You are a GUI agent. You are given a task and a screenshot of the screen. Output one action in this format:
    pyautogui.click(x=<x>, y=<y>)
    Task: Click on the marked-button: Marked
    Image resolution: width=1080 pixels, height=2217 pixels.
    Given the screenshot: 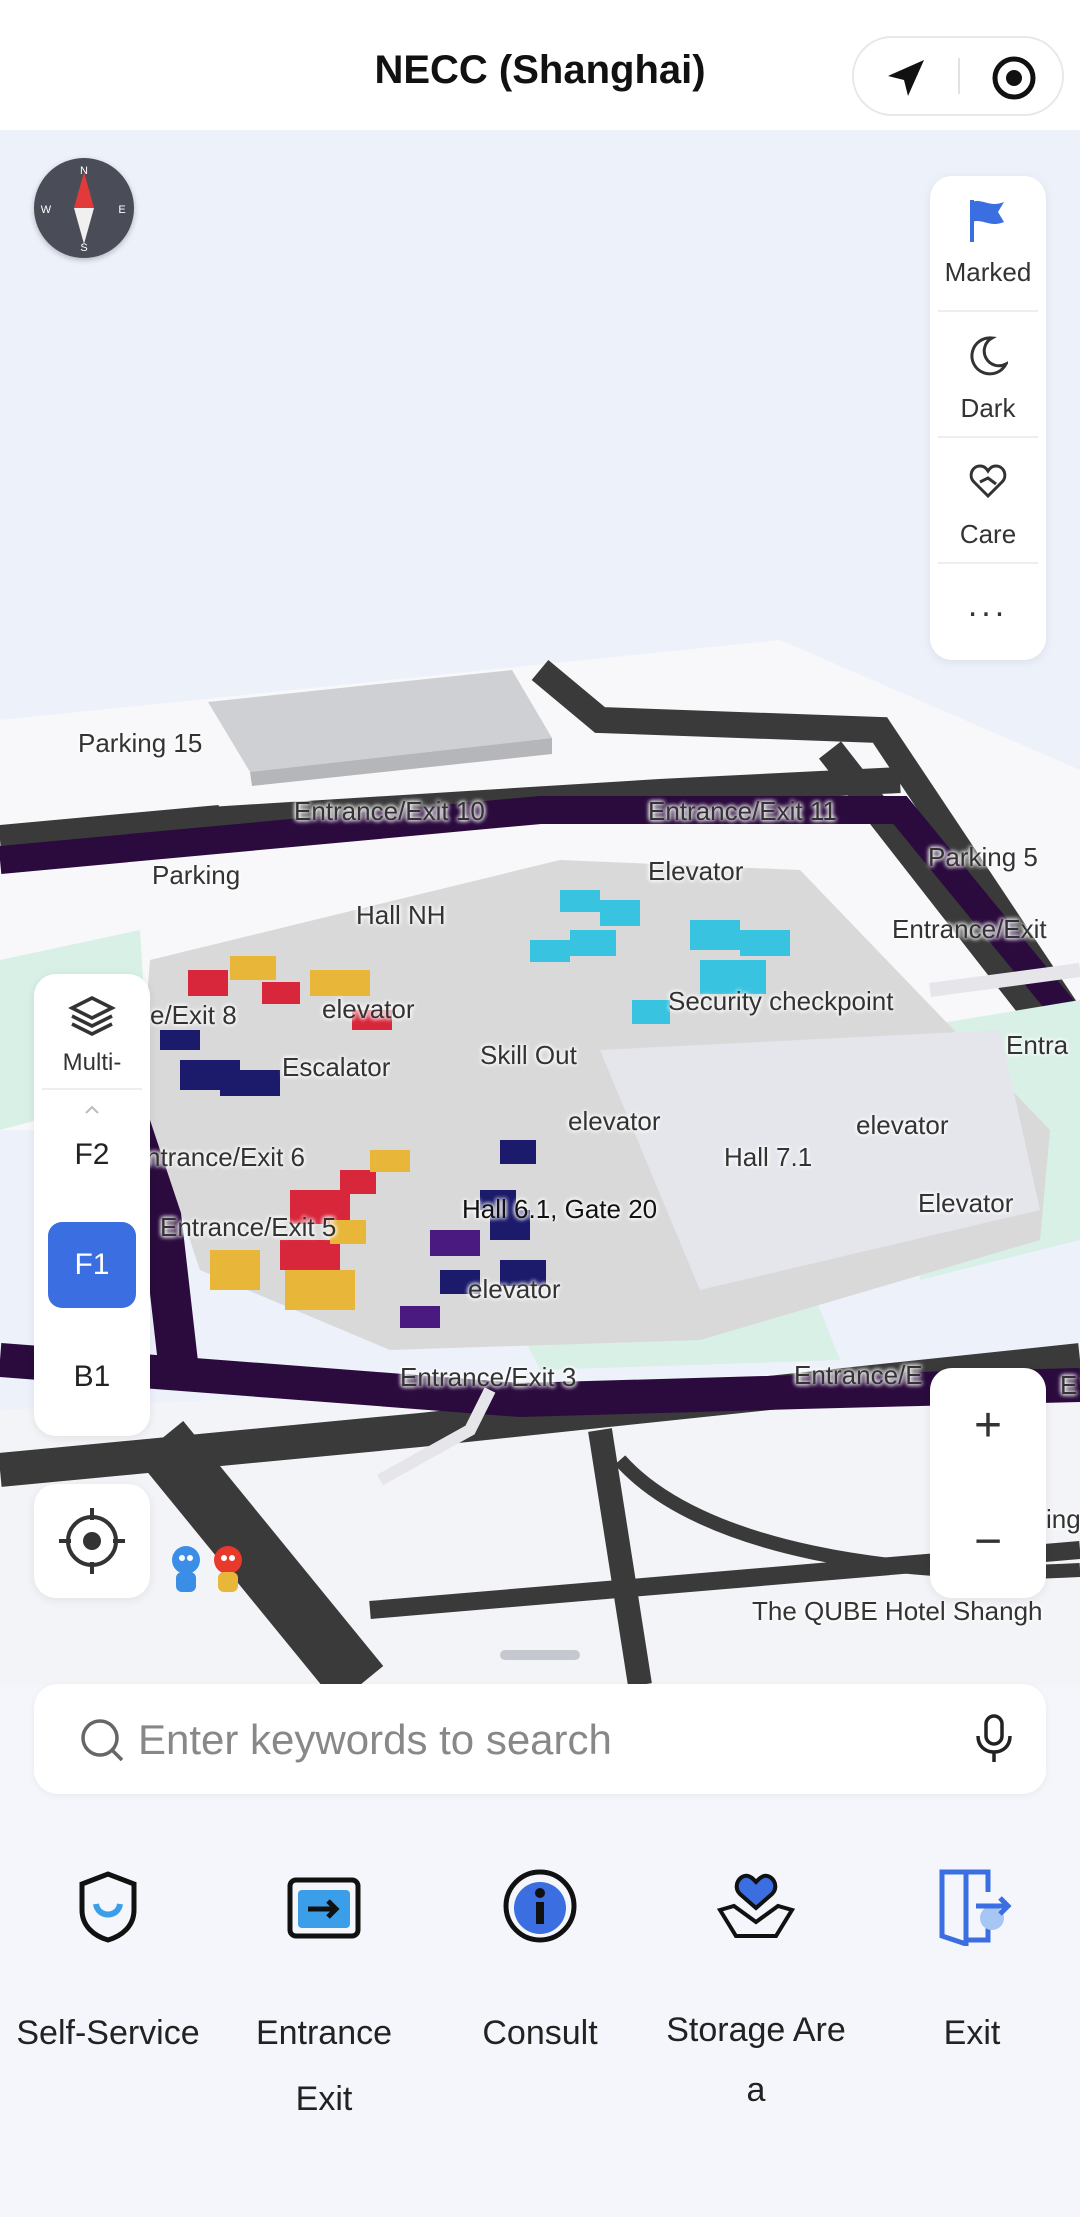 What is the action you would take?
    pyautogui.click(x=988, y=239)
    